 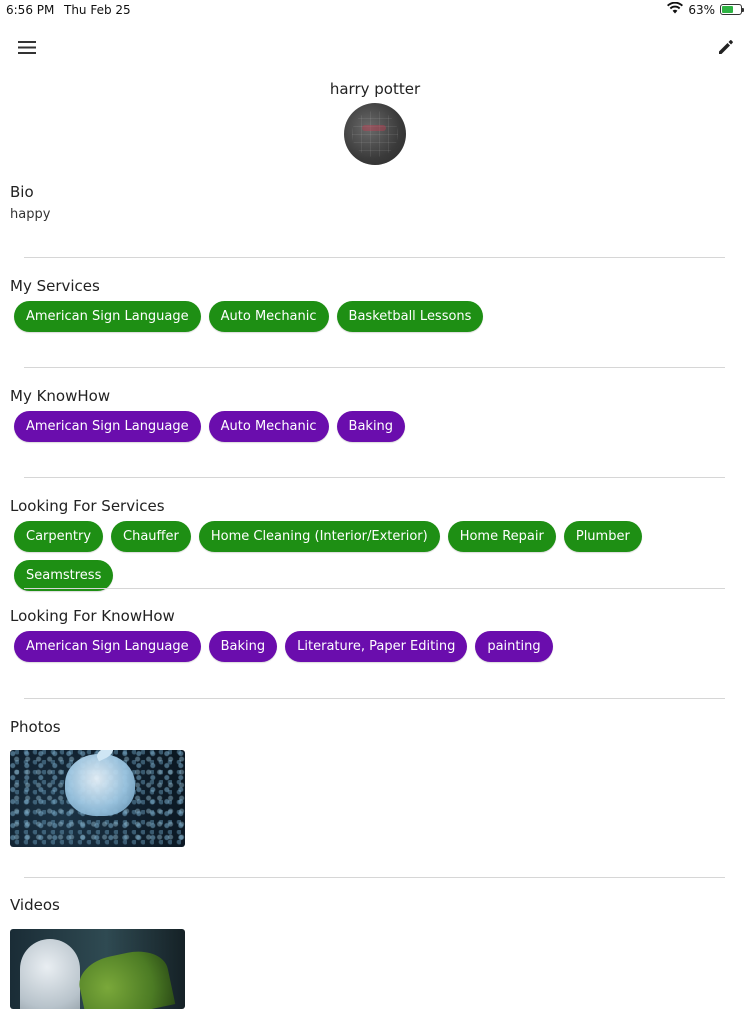 What do you see at coordinates (35, 727) in the screenshot?
I see `photos-title: Photos` at bounding box center [35, 727].